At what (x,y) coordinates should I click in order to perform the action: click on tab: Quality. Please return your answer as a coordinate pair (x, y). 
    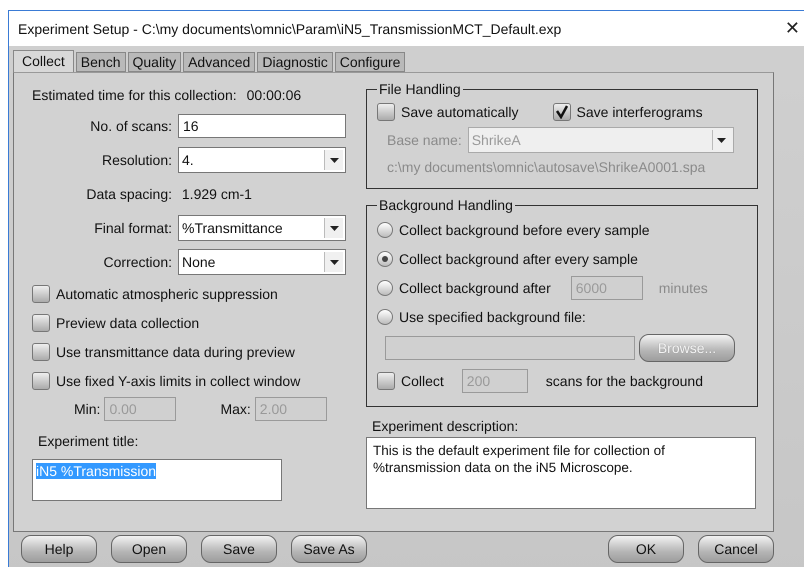
    Looking at the image, I should click on (155, 62).